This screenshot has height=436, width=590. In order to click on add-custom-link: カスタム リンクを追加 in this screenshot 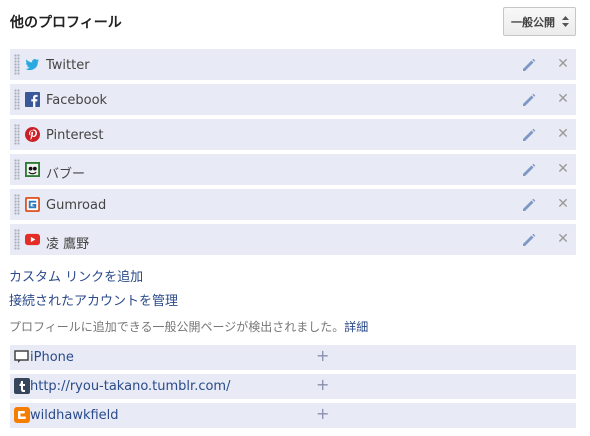, I will do `click(76, 275)`.